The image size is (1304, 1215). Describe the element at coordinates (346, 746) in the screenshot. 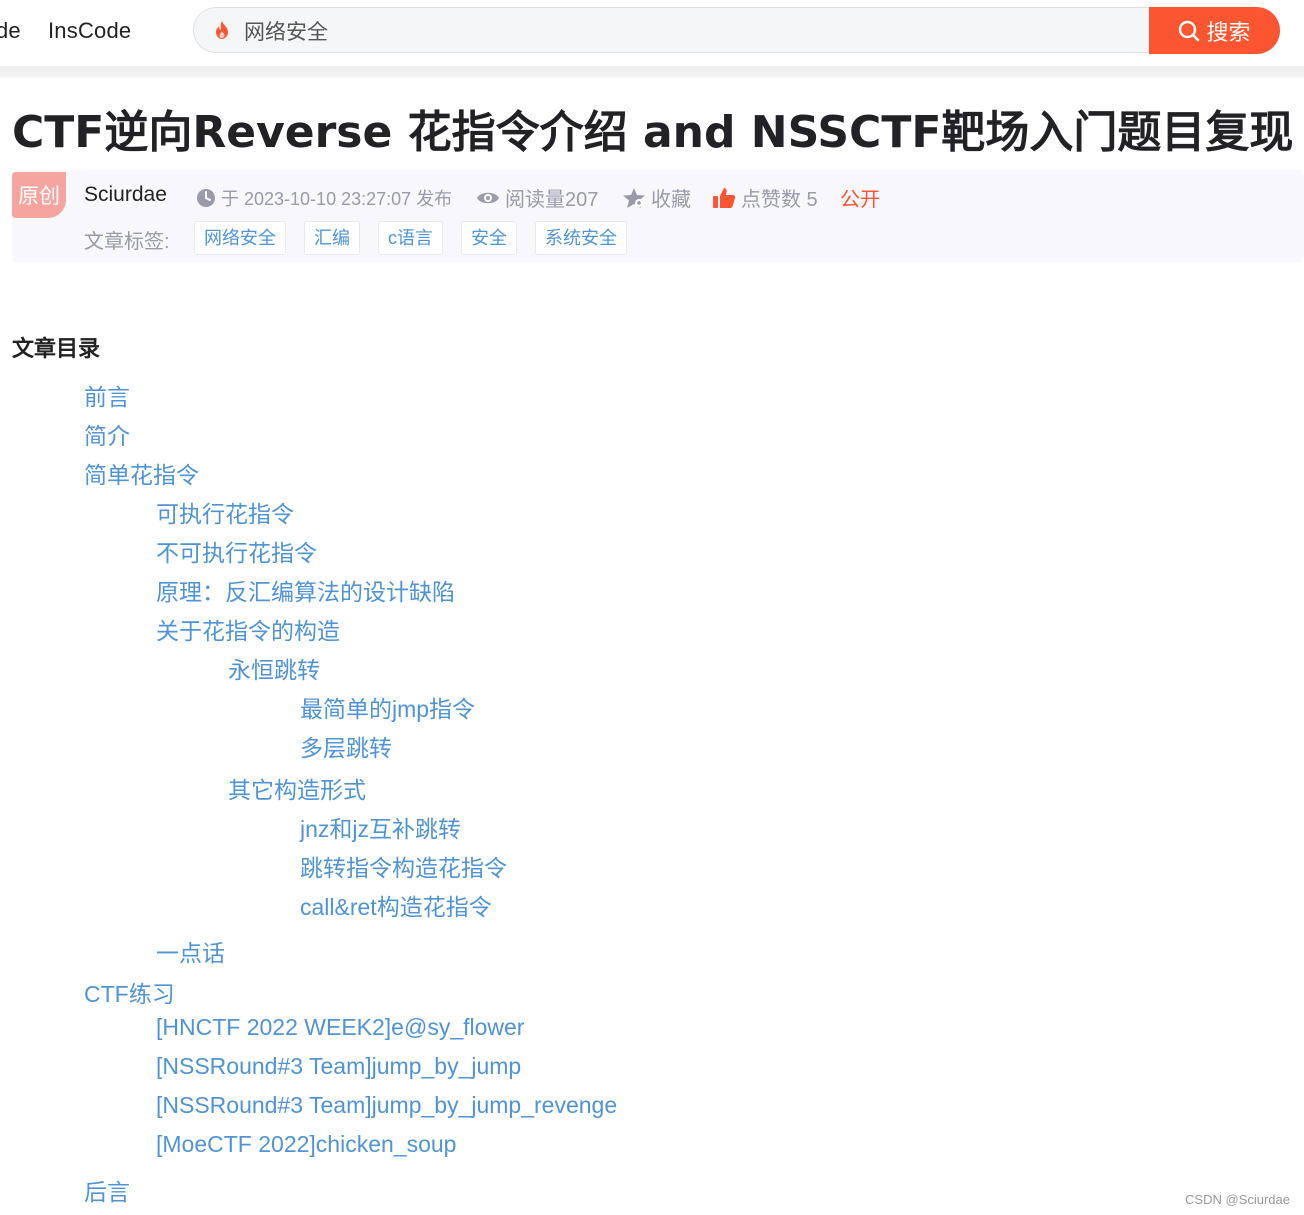

I see `toc-item: 多层跳转` at that location.